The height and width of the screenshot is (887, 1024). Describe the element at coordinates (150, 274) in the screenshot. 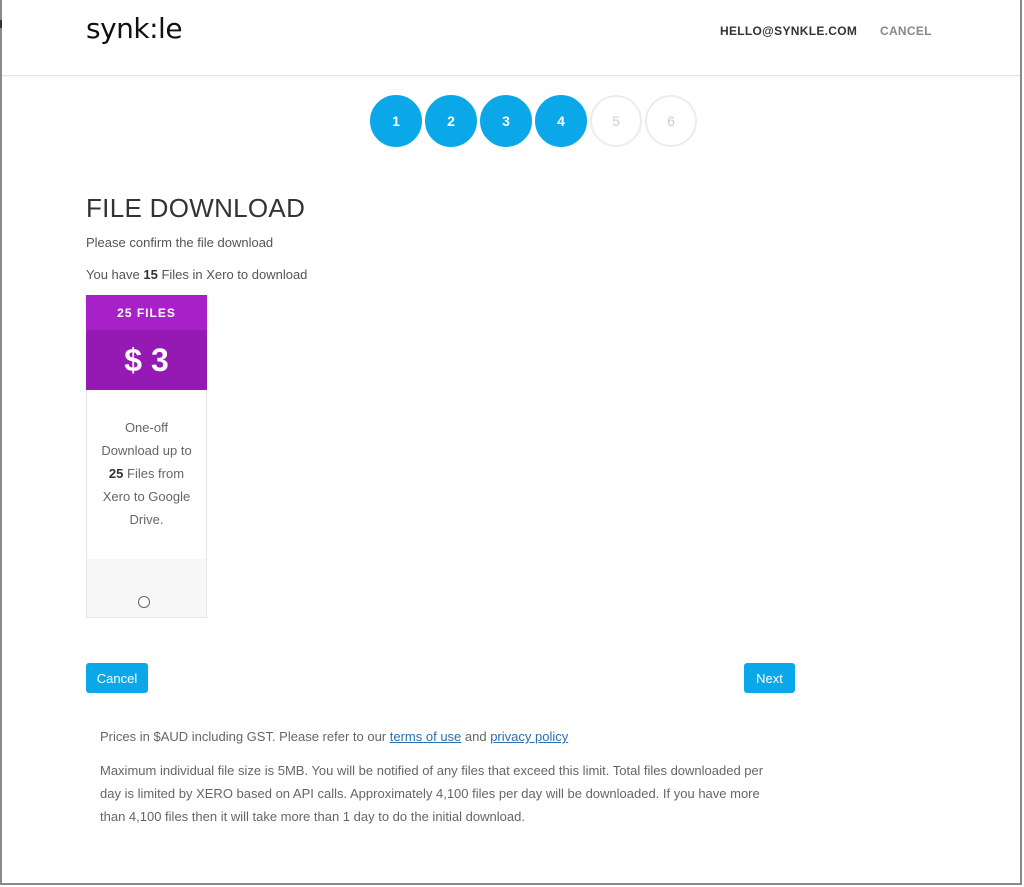

I see `files-count: 15` at that location.